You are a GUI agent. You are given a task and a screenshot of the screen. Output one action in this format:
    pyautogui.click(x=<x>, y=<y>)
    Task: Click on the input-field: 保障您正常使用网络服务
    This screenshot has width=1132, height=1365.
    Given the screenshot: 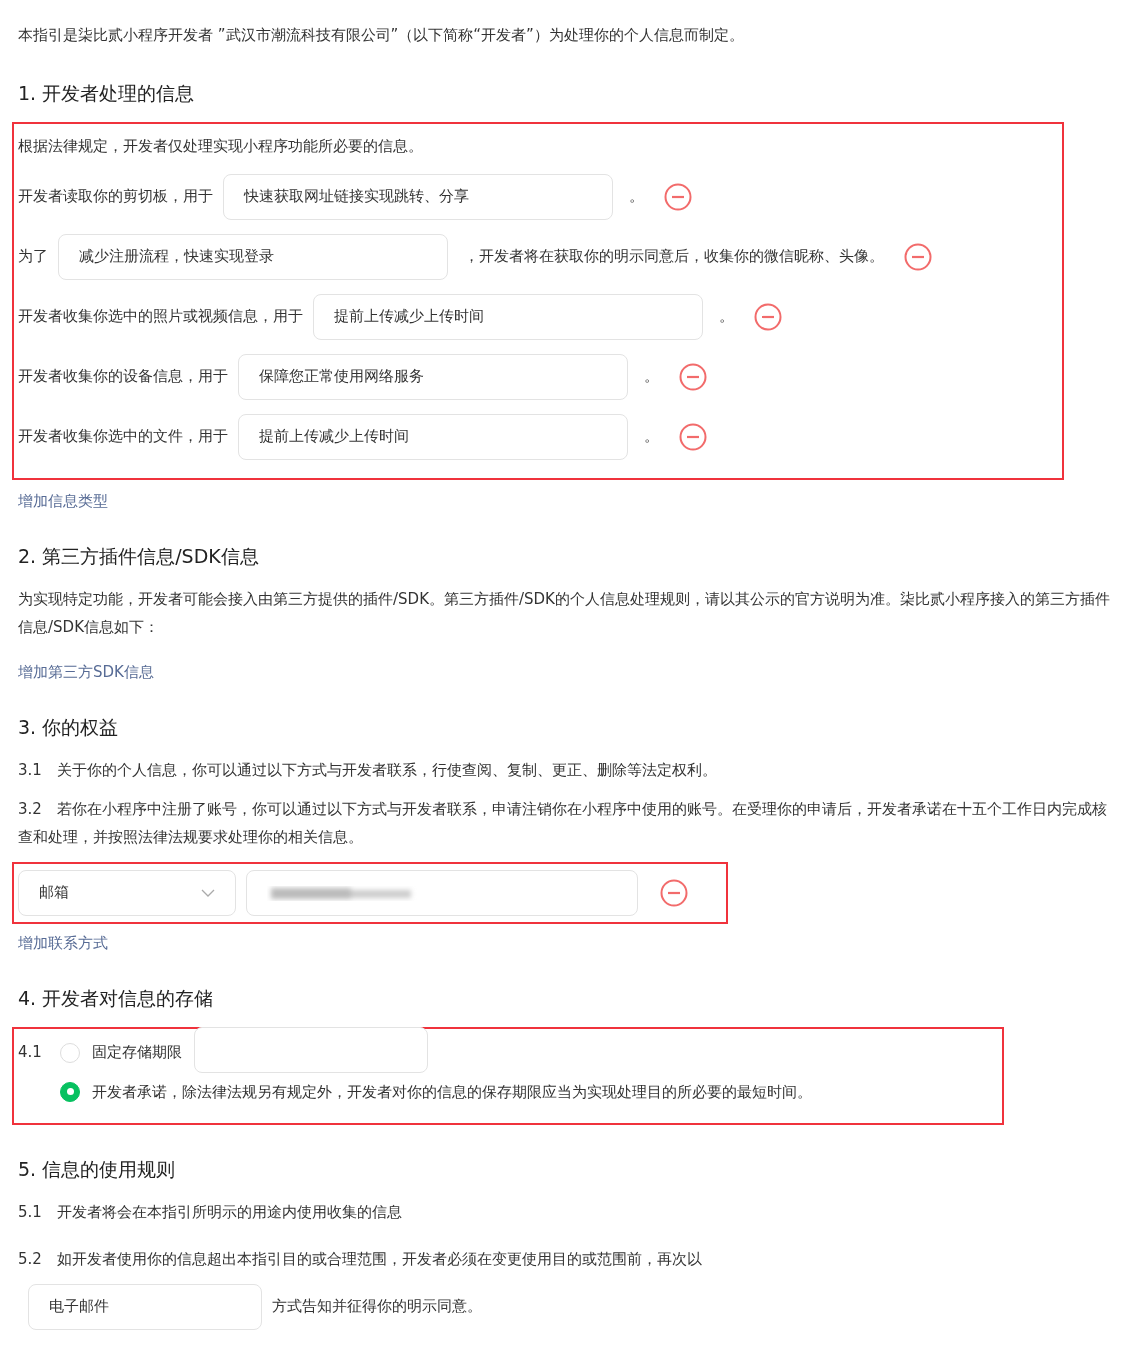 What is the action you would take?
    pyautogui.click(x=433, y=376)
    